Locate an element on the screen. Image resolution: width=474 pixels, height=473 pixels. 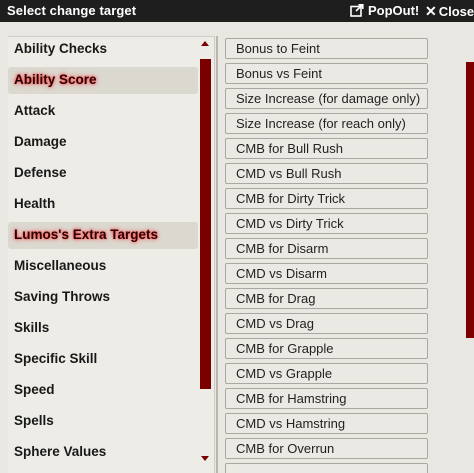
target-option-label: CMD vs Bull Rush is located at coordinates (289, 173).